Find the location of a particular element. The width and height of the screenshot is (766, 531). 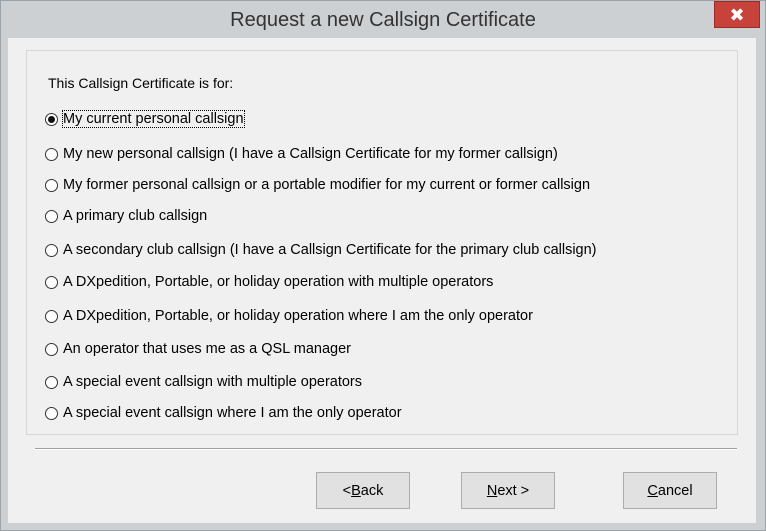

next-button: Next > is located at coordinates (508, 490).